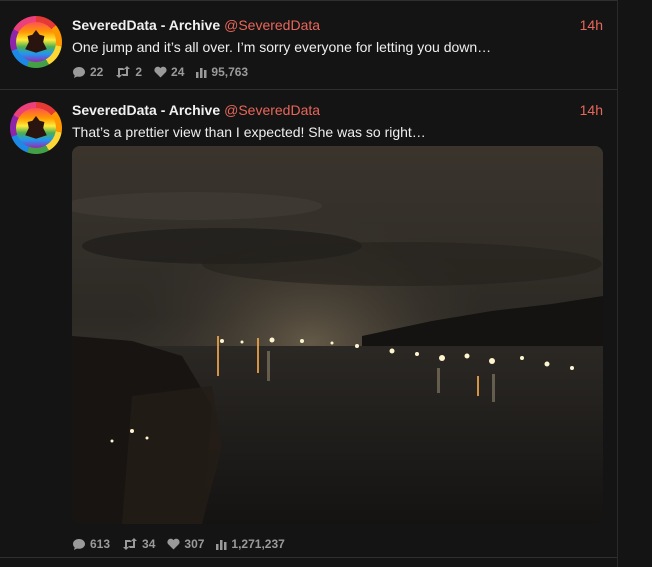  I want to click on retweet-button: 34, so click(138, 544).